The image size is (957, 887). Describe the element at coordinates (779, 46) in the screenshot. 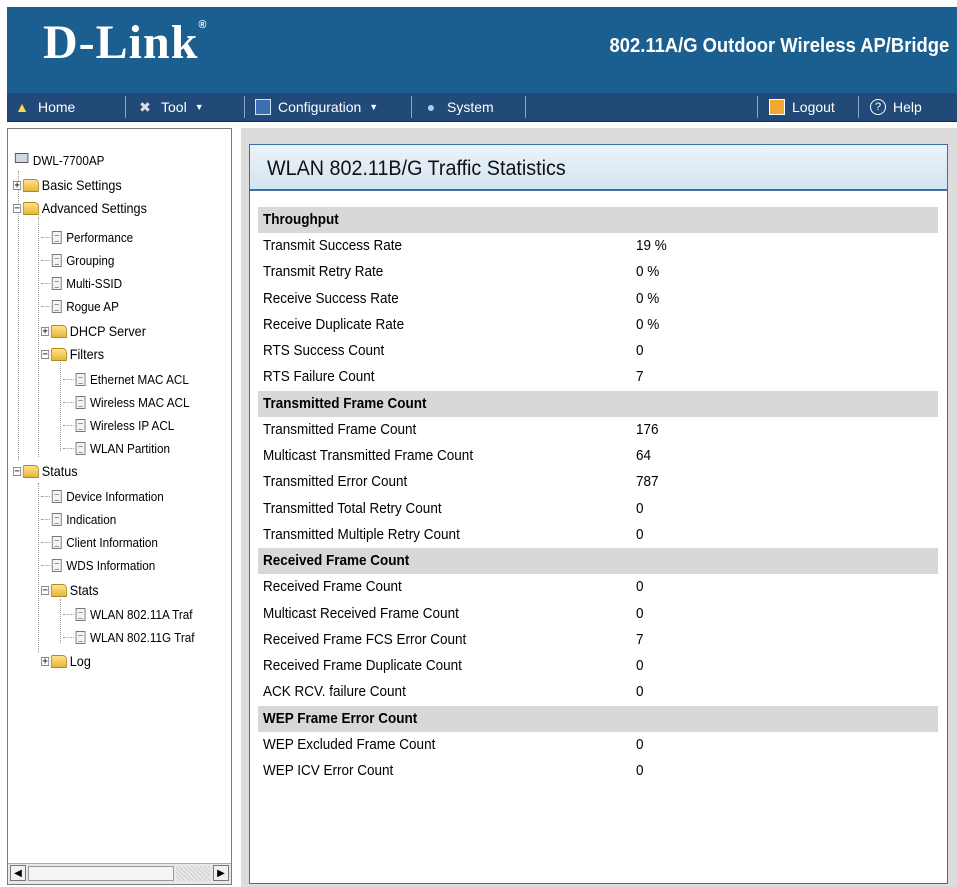

I see `product-title: 802.11A/G Outdoor Wireless AP/Bridge` at that location.